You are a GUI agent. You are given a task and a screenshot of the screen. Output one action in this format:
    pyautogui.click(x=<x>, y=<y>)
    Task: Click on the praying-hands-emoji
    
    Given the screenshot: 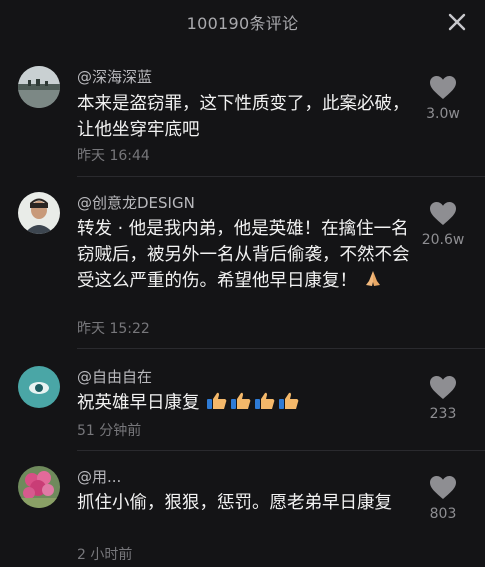 What is the action you would take?
    pyautogui.click(x=373, y=283)
    